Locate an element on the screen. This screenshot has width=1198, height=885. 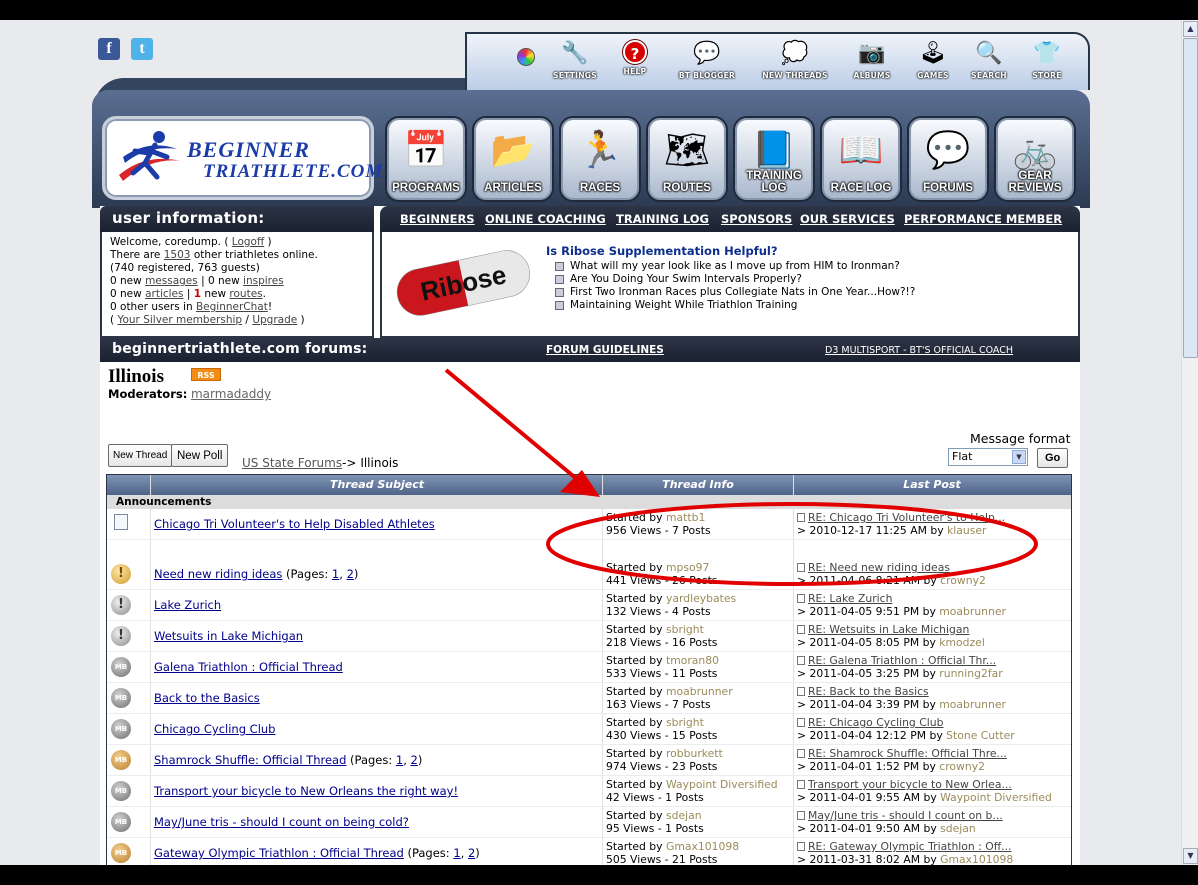
thread-author-link: moabrunner is located at coordinates (699, 691).